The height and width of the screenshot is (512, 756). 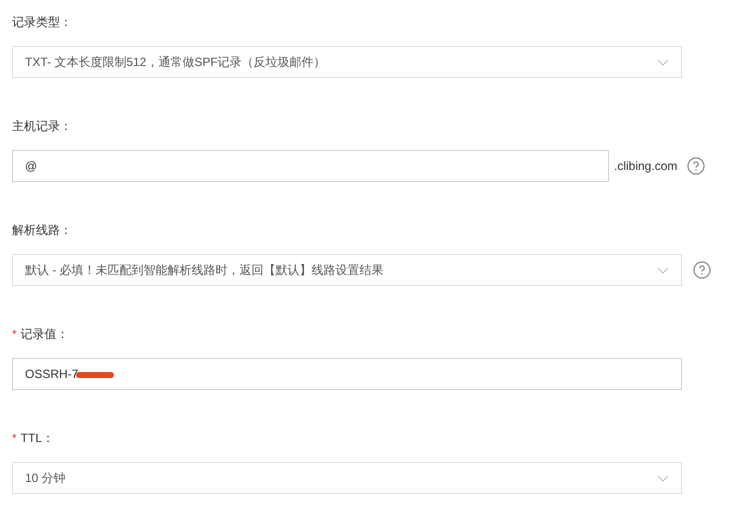 What do you see at coordinates (42, 22) in the screenshot?
I see `field-label: 记录类型：` at bounding box center [42, 22].